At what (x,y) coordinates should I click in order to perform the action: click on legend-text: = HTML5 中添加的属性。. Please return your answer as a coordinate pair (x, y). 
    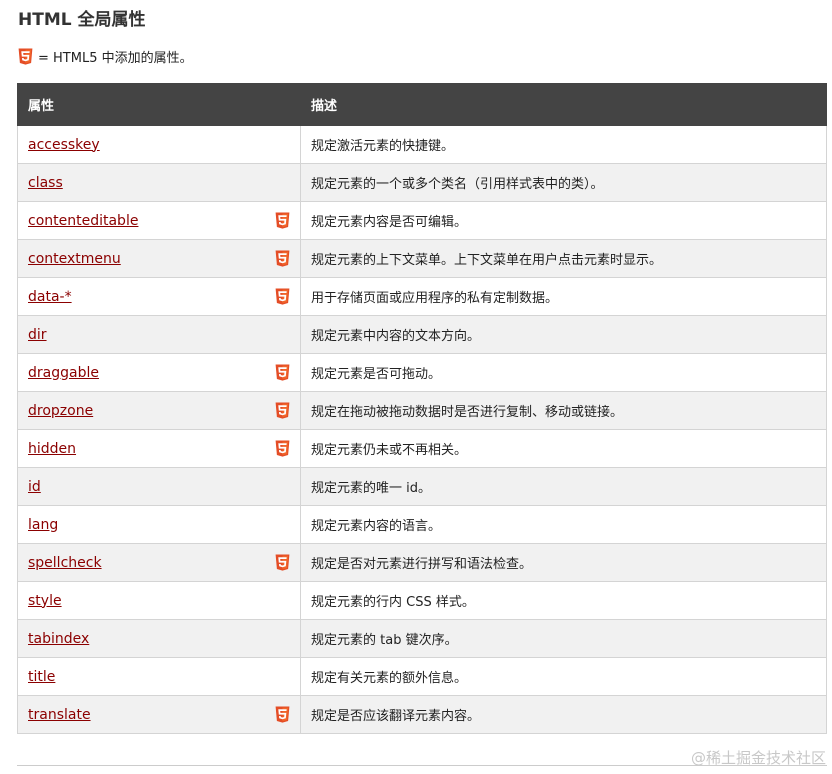
    Looking at the image, I should click on (115, 58).